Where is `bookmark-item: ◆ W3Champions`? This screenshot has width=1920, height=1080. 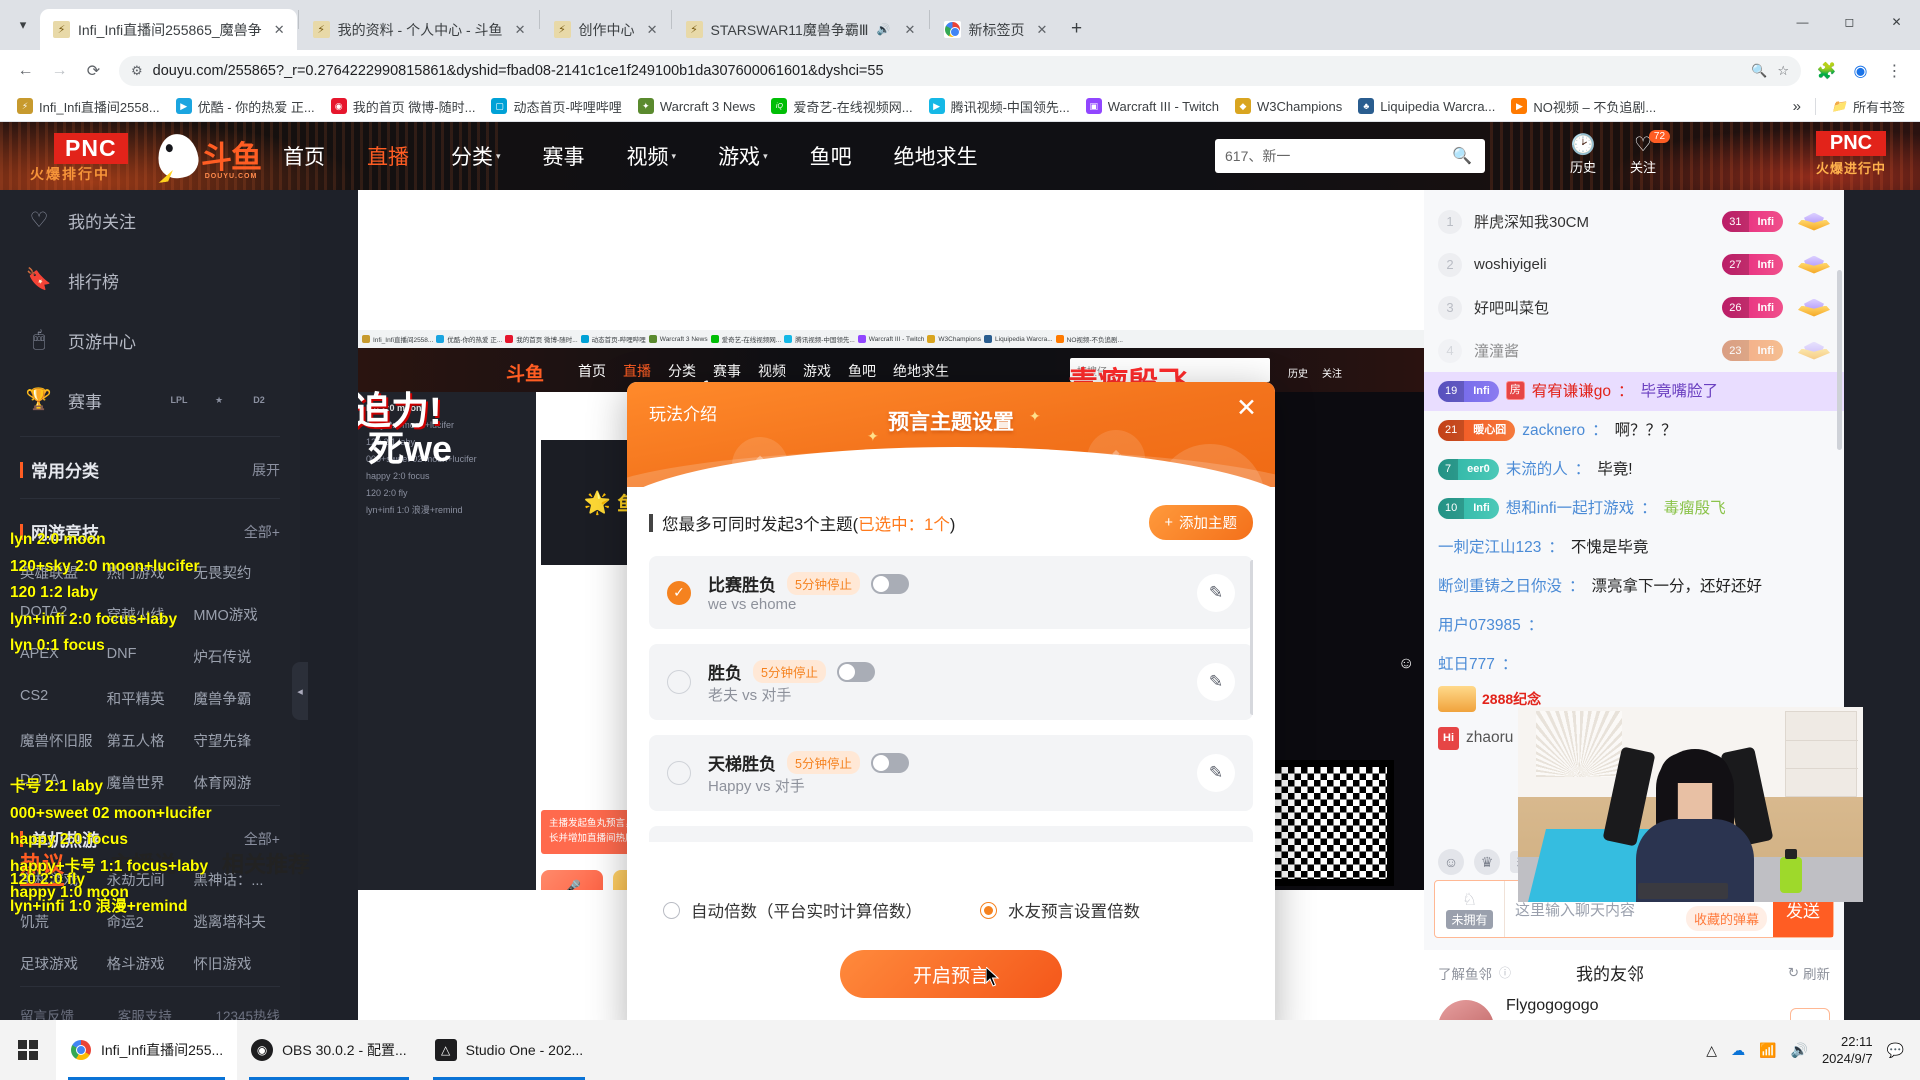
bookmark-item: ◆ W3Champions is located at coordinates (1288, 106).